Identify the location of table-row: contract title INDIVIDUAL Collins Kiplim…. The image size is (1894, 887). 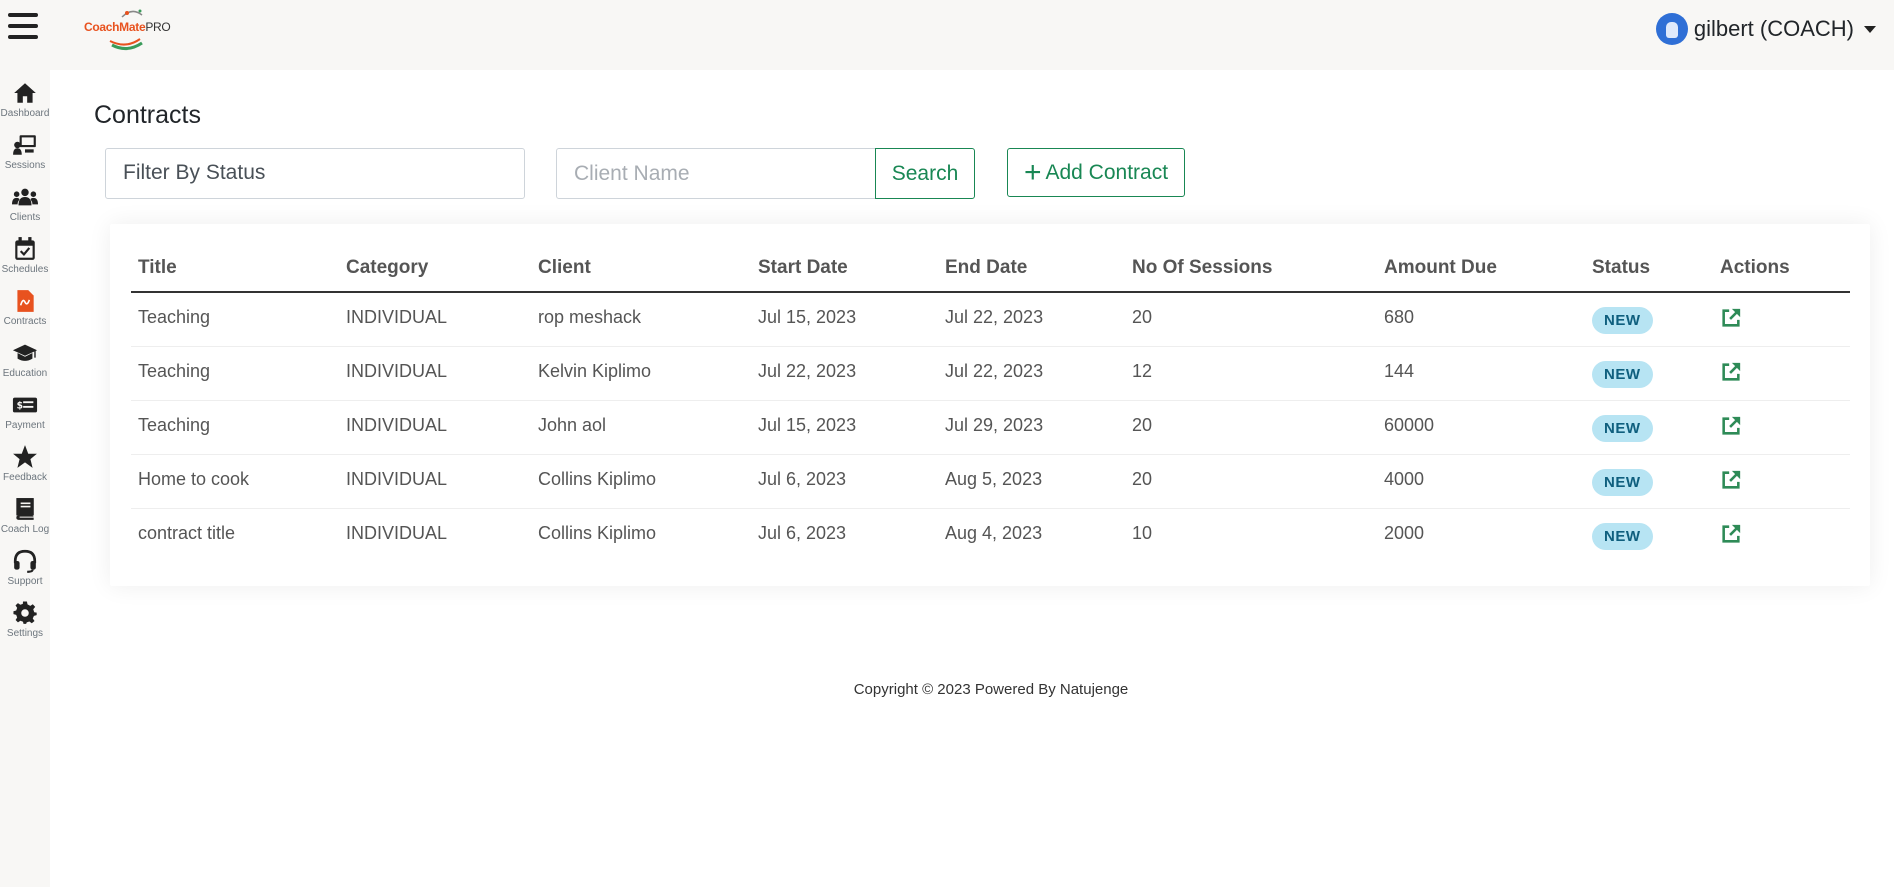
(990, 535).